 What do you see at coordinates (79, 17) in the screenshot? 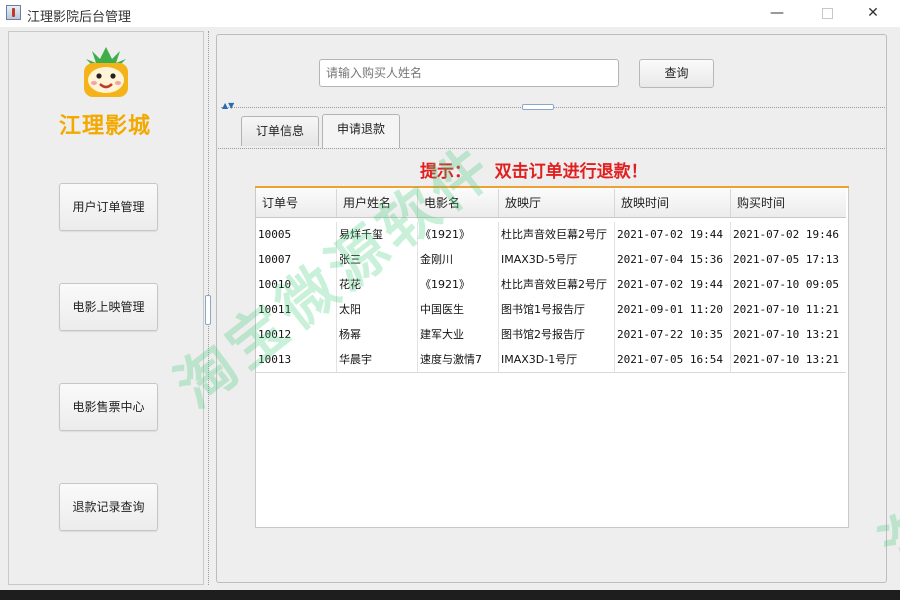
I see `window-title: 江理影院后台管理` at bounding box center [79, 17].